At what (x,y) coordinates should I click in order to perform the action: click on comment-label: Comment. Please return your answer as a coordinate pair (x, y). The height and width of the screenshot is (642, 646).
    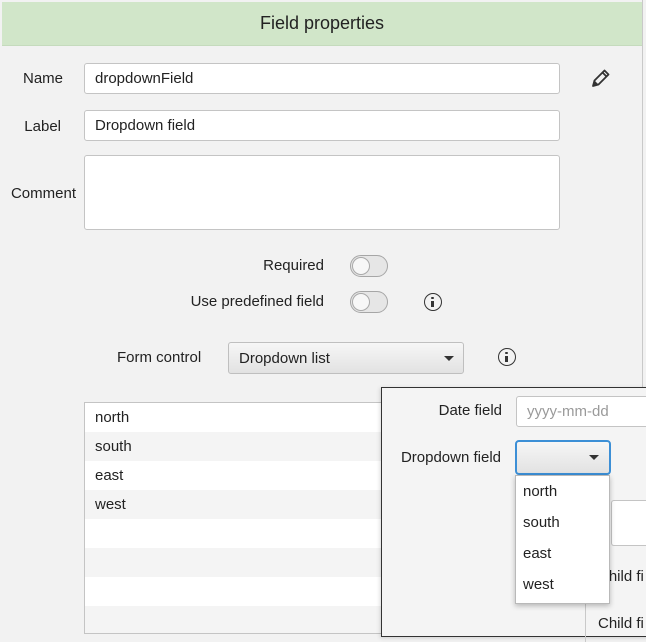
    Looking at the image, I should click on (43, 193).